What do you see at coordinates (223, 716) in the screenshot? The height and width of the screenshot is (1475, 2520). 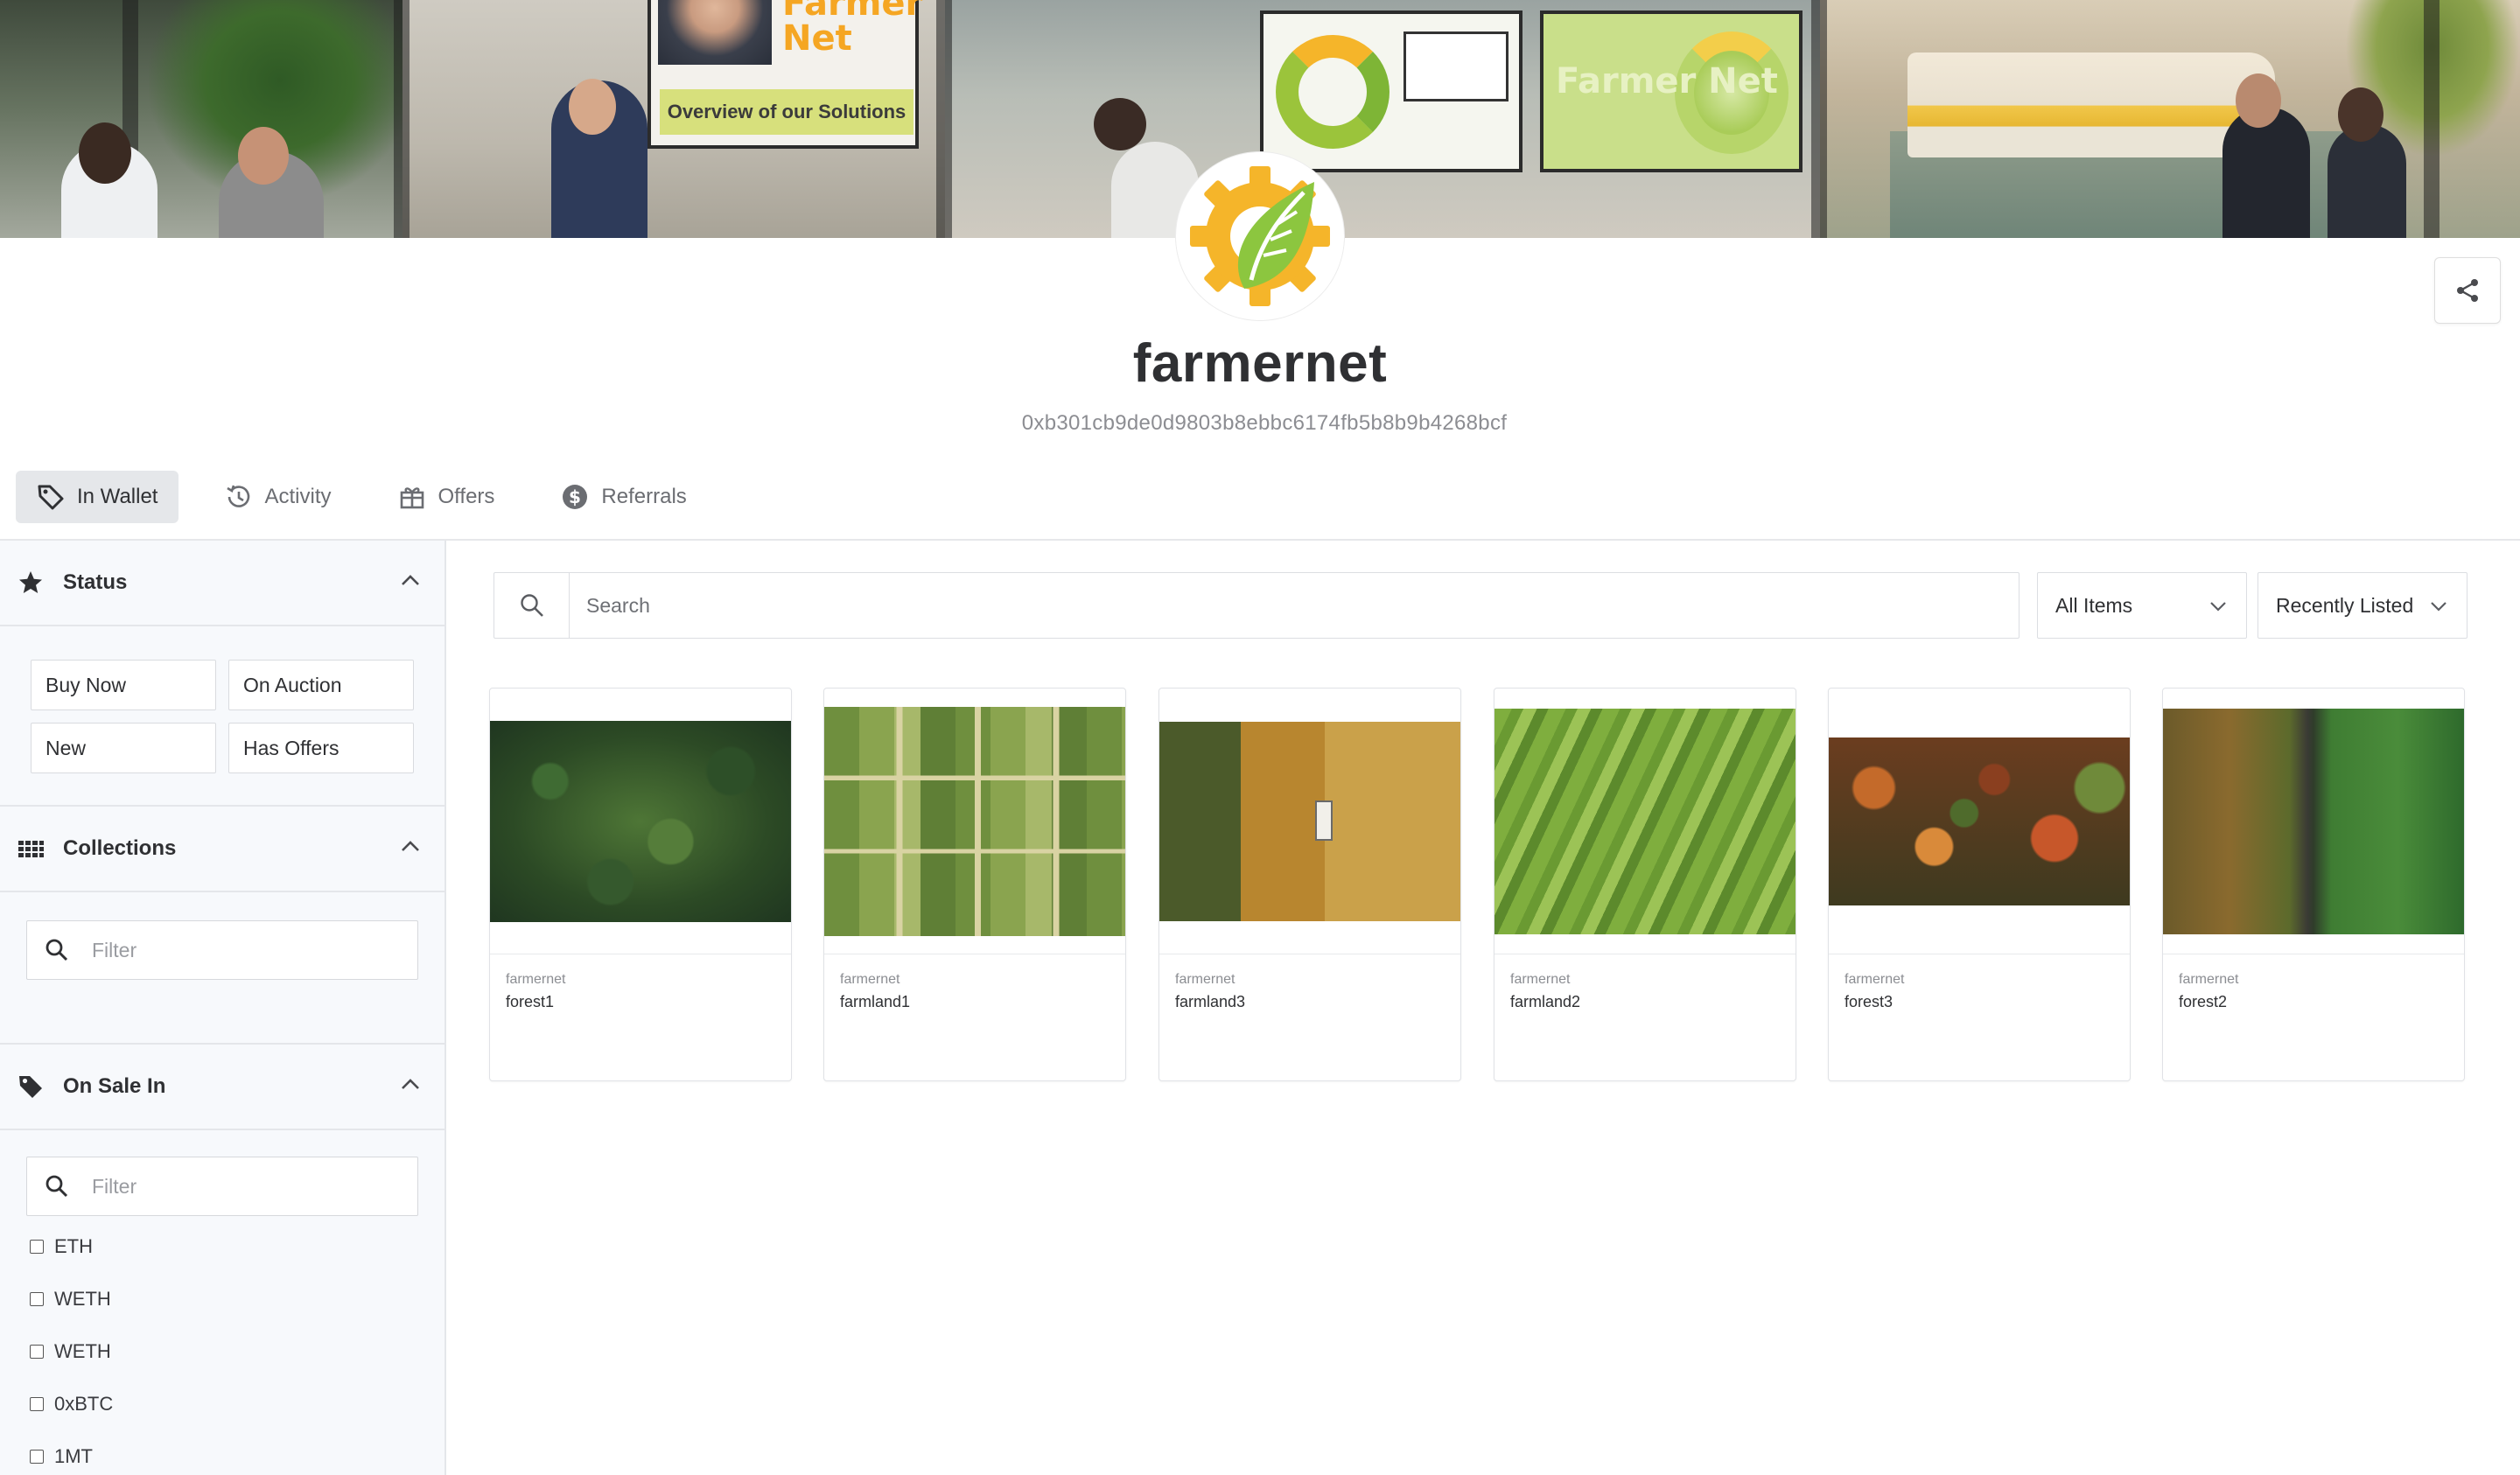 I see `status-filter-buttons: Buy Now On Auction New Has Offers` at bounding box center [223, 716].